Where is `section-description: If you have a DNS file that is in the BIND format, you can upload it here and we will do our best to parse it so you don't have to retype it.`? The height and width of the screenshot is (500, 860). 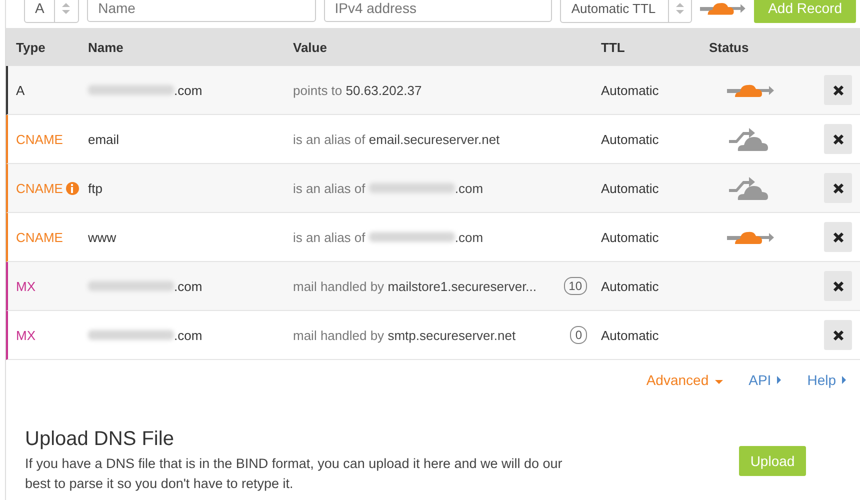 section-description: If you have a DNS file that is in the BIND format, you can upload it here and we will do our best to parse it so you don't have to retype it. is located at coordinates (294, 474).